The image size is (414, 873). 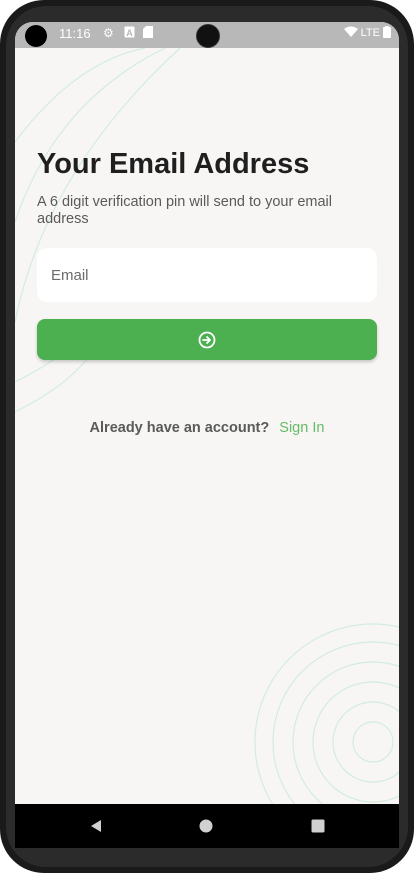 I want to click on wifi-icon, so click(x=350, y=31).